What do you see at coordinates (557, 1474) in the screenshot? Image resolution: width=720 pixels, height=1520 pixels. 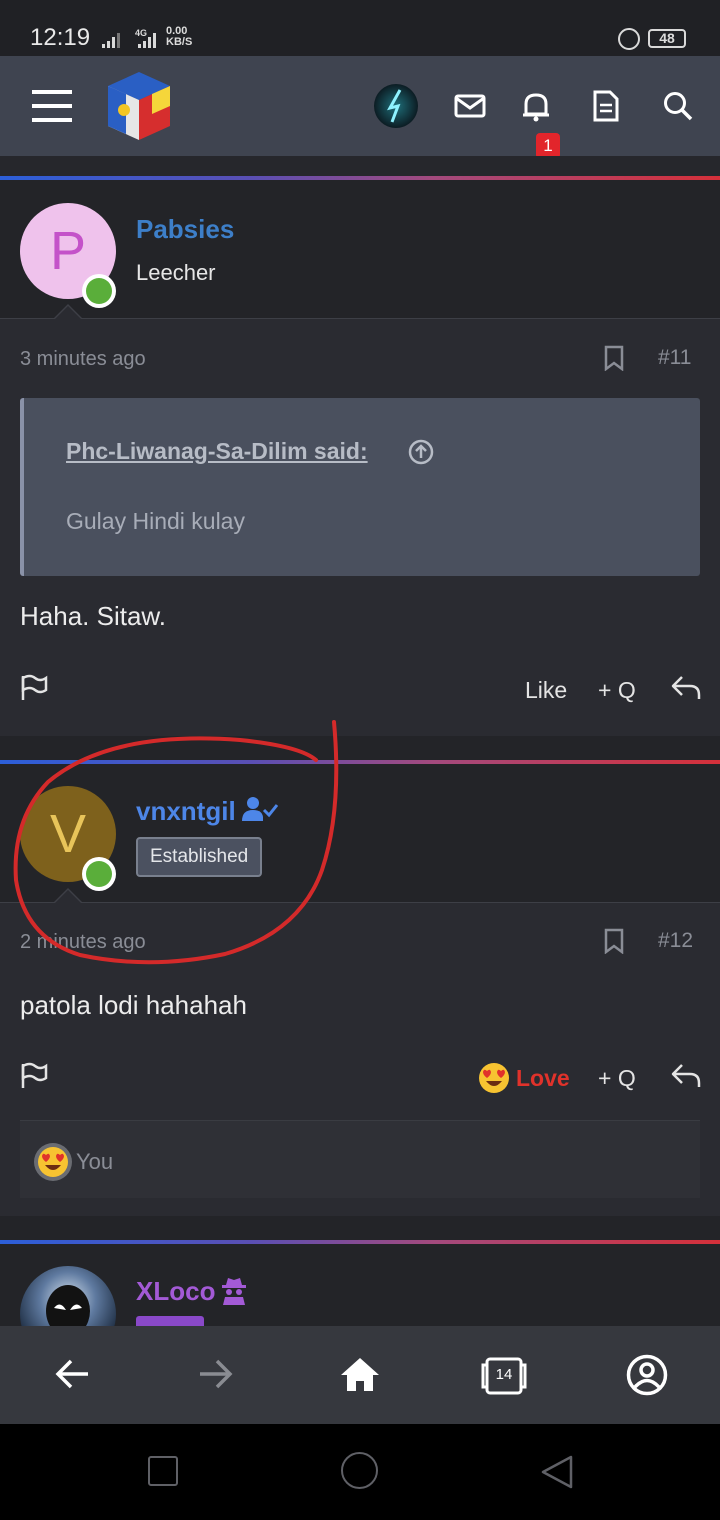 I see `back-triangle-icon` at bounding box center [557, 1474].